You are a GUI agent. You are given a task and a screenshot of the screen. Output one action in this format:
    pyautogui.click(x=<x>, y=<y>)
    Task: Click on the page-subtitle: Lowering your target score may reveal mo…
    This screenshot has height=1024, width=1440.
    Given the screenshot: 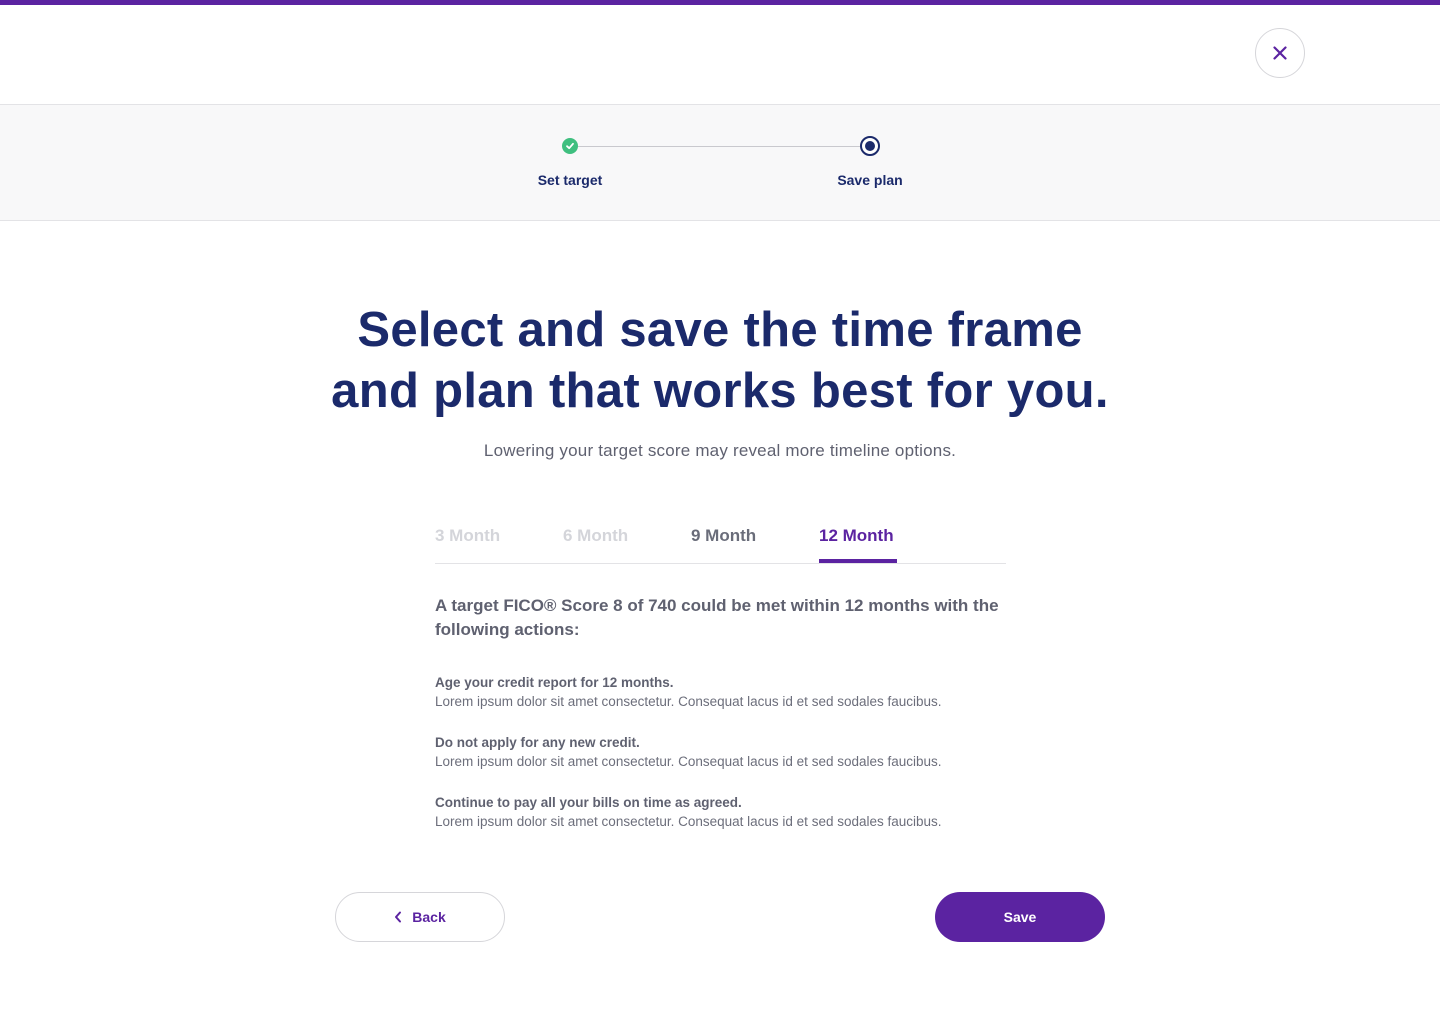 What is the action you would take?
    pyautogui.click(x=720, y=450)
    